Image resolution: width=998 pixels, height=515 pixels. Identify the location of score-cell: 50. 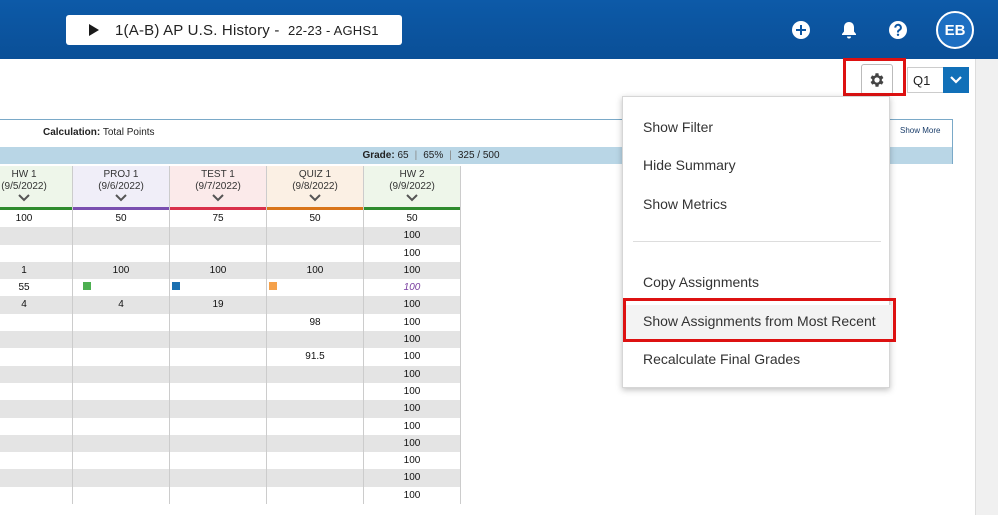
(121, 219).